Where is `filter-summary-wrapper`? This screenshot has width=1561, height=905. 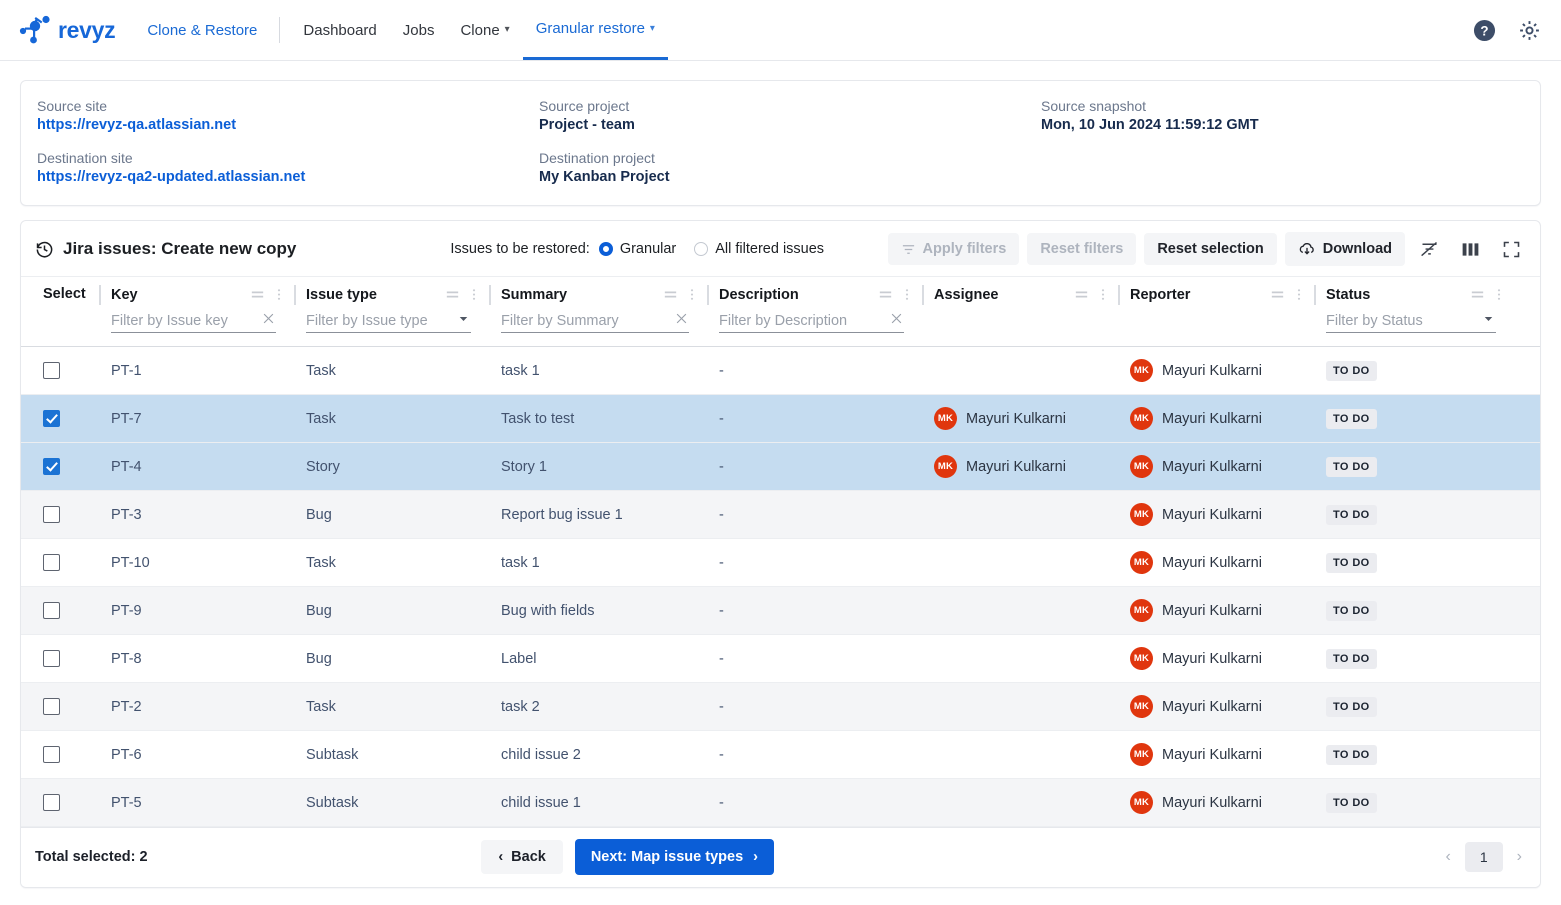
filter-summary-wrapper is located at coordinates (595, 321).